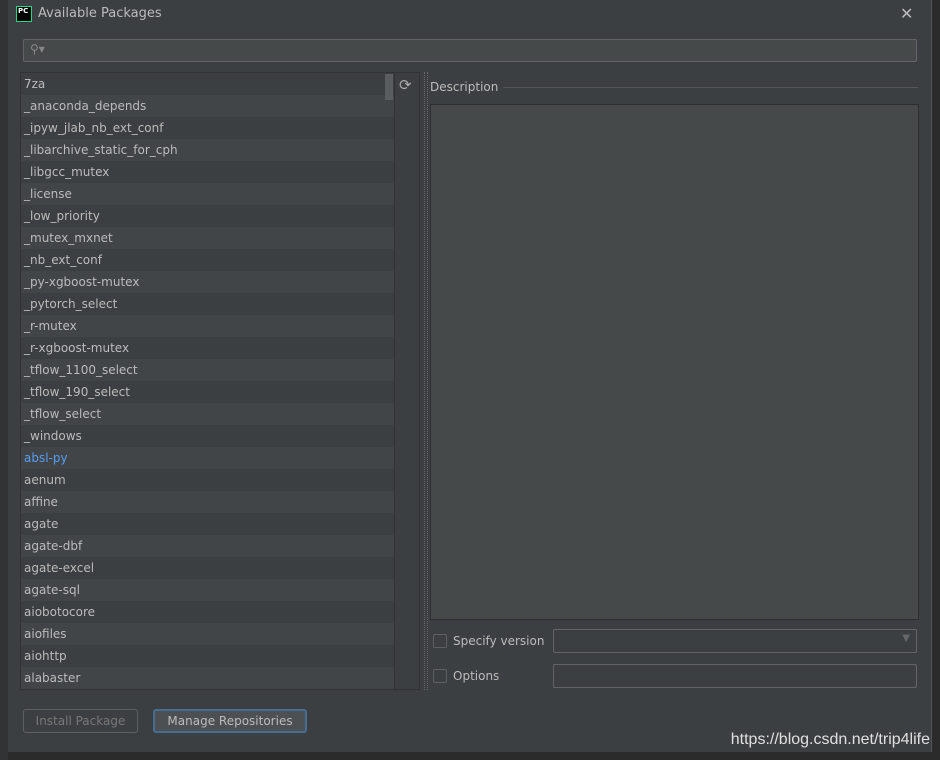  What do you see at coordinates (80, 721) in the screenshot?
I see `install-package-button: Install Package` at bounding box center [80, 721].